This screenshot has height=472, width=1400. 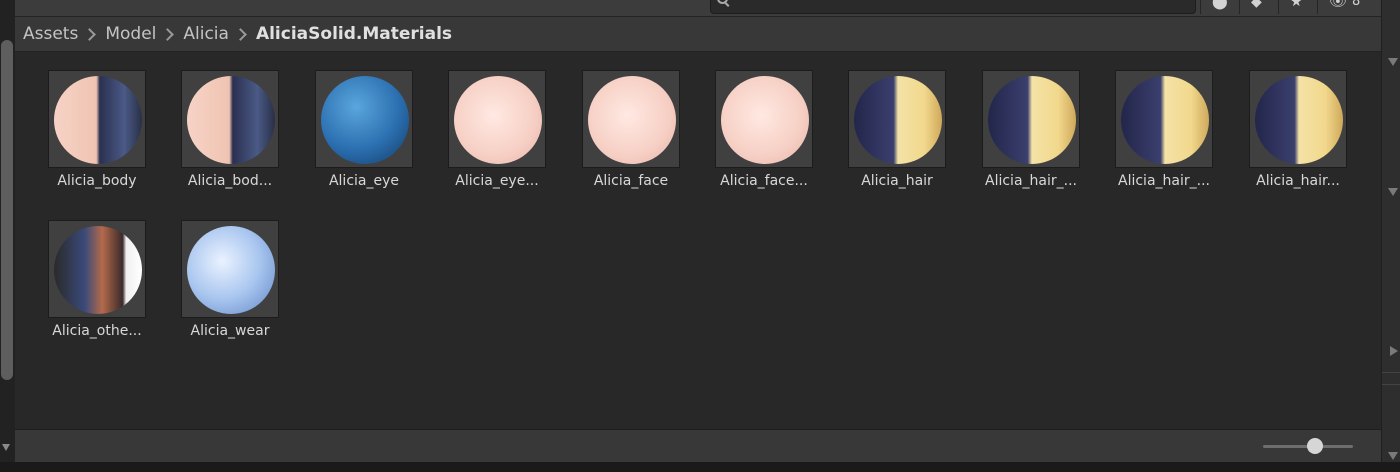 I want to click on favorites-icon: ★, so click(x=1296, y=5).